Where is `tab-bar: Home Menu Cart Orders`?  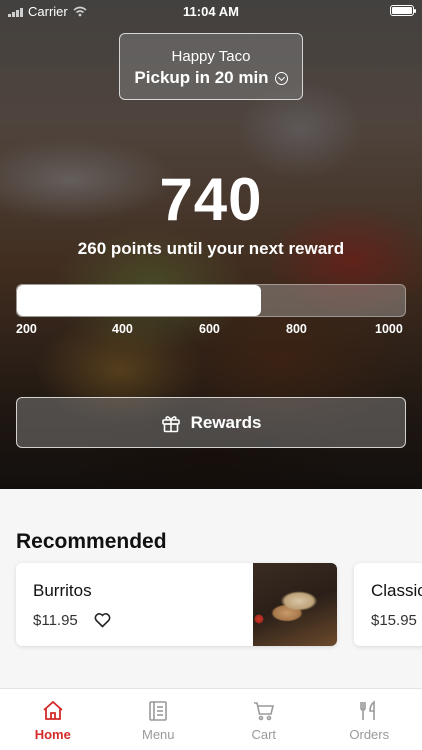
tab-bar: Home Menu Cart Orders is located at coordinates (211, 719).